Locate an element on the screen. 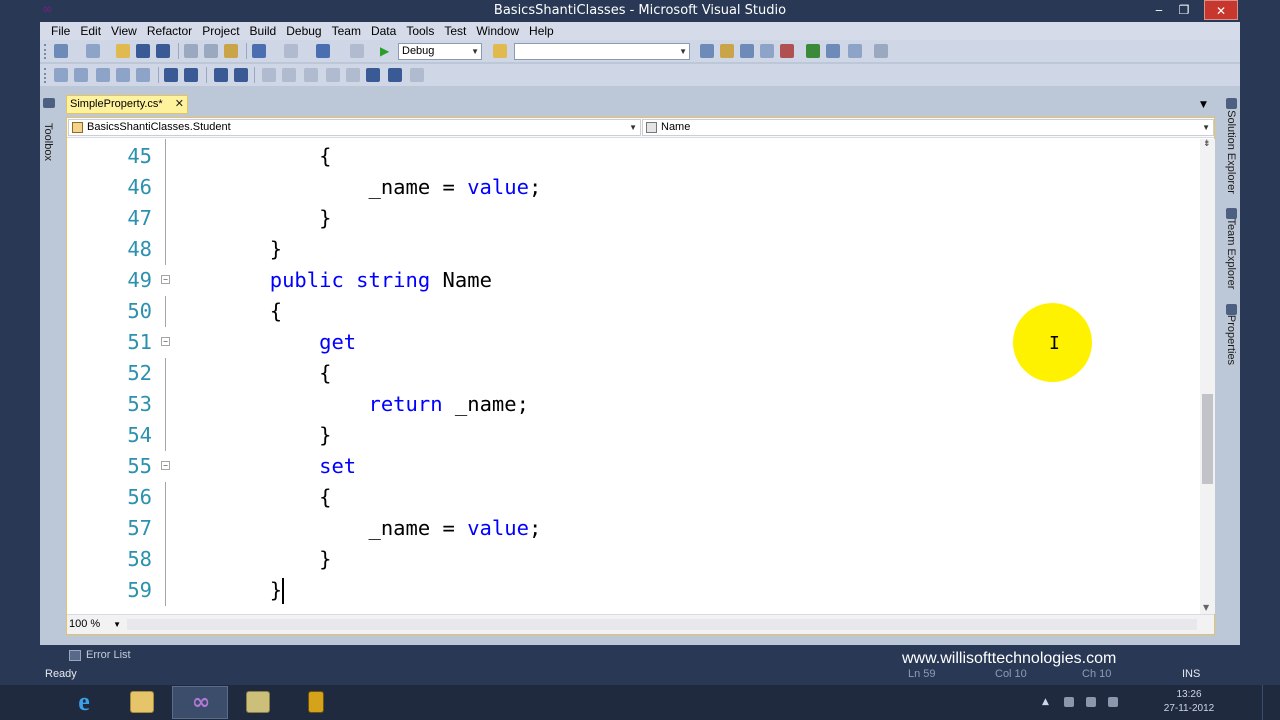 The width and height of the screenshot is (1280, 720). navigate-forward-icon is located at coordinates (357, 51).